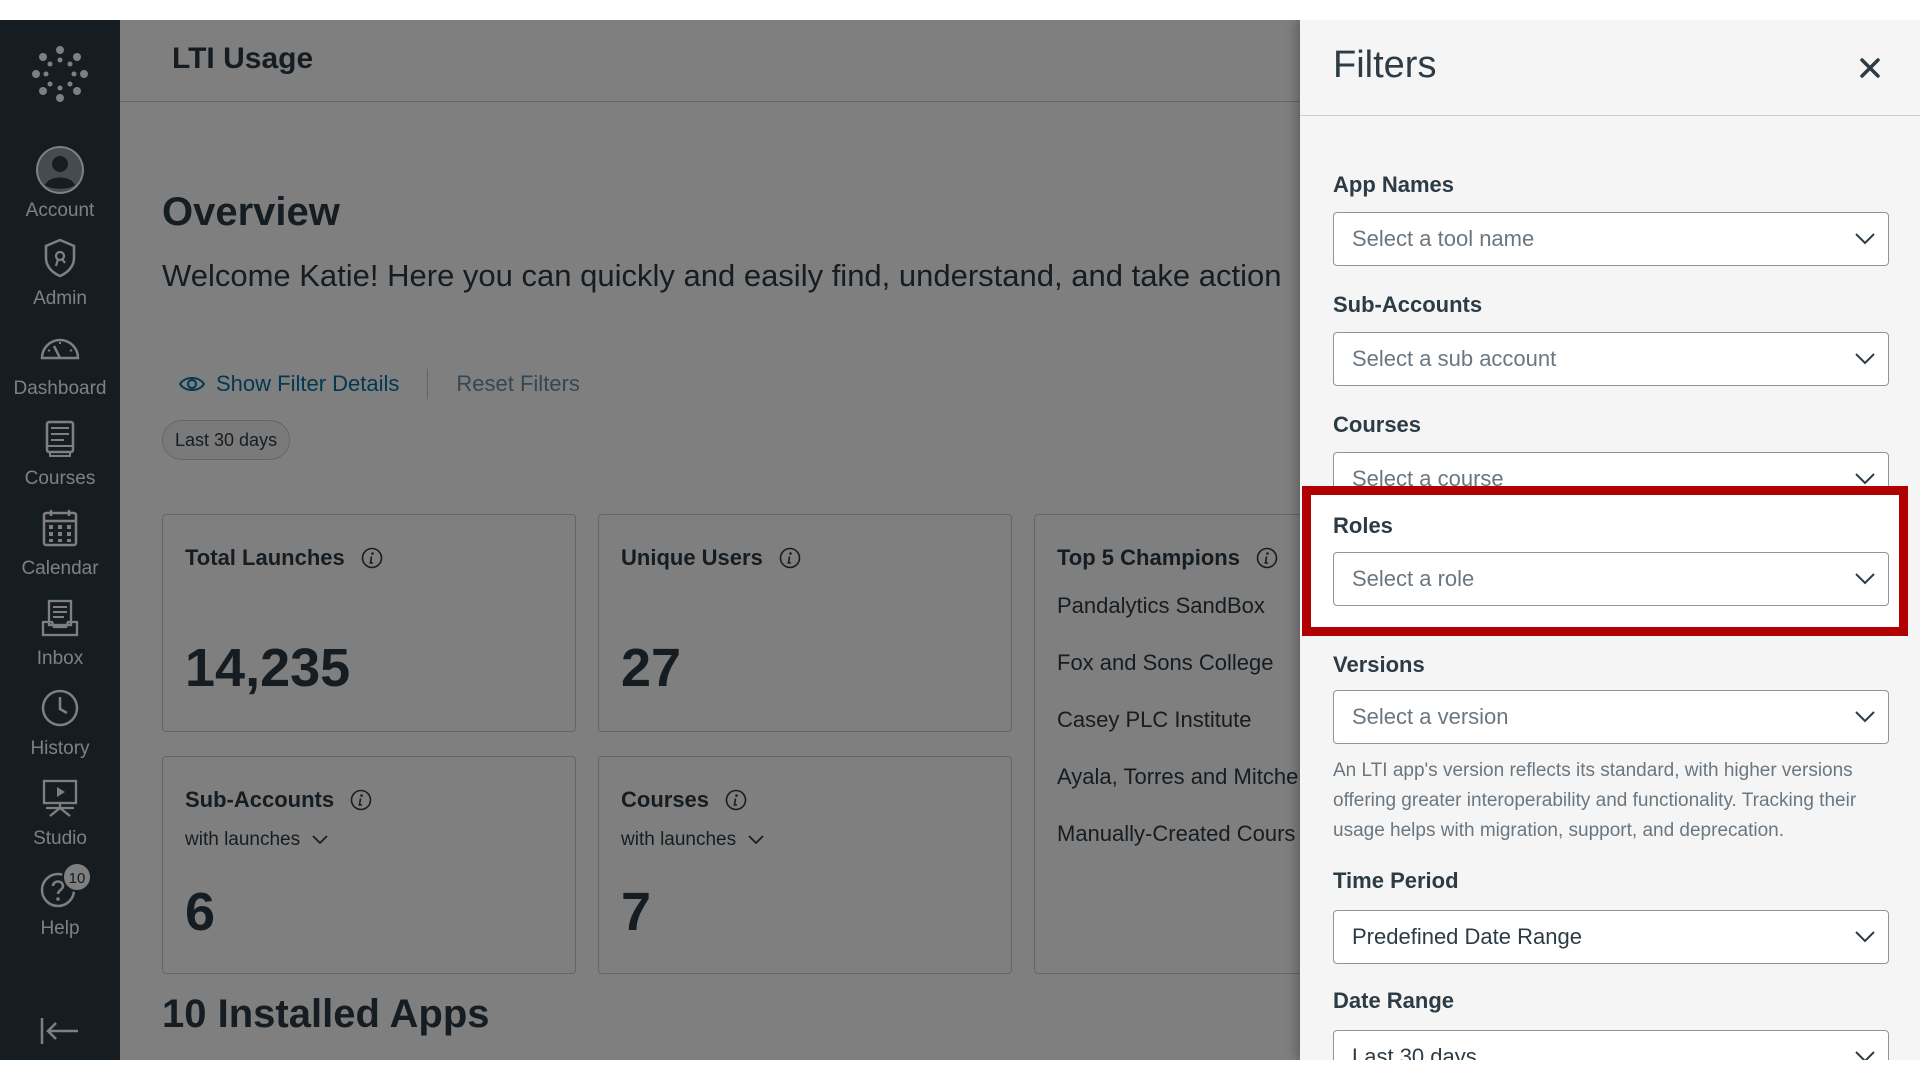 Image resolution: width=1920 pixels, height=1080 pixels. I want to click on roles-select: Select a role, so click(1611, 579).